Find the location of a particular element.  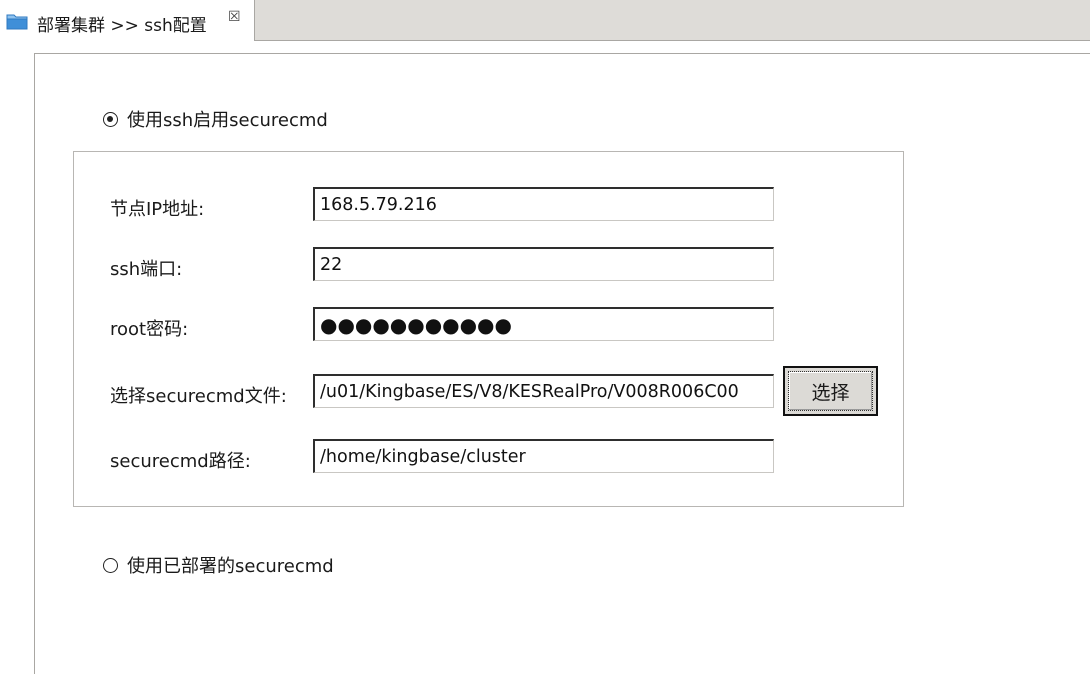

ssh-port-input: 22 is located at coordinates (543, 264).